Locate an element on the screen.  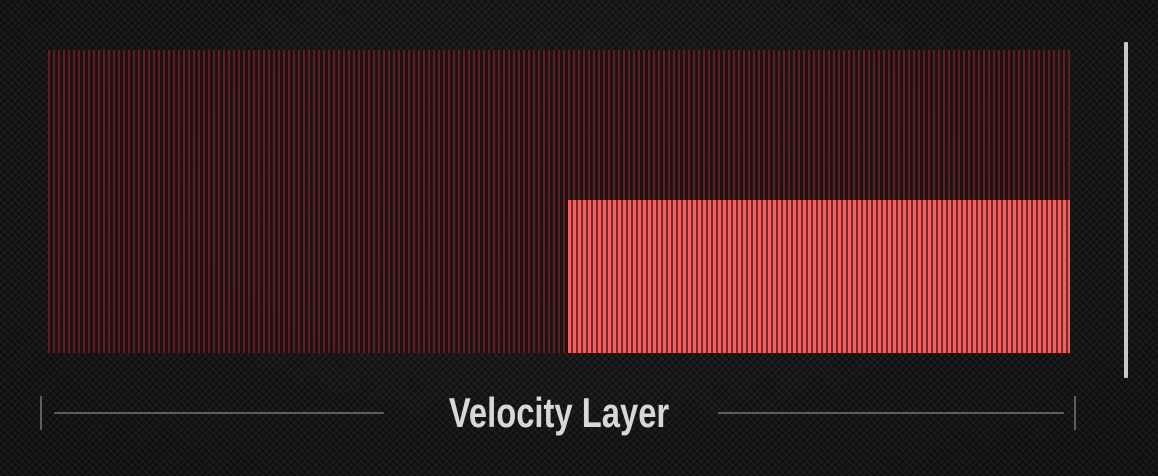
bracket-left-cap is located at coordinates (41, 413).